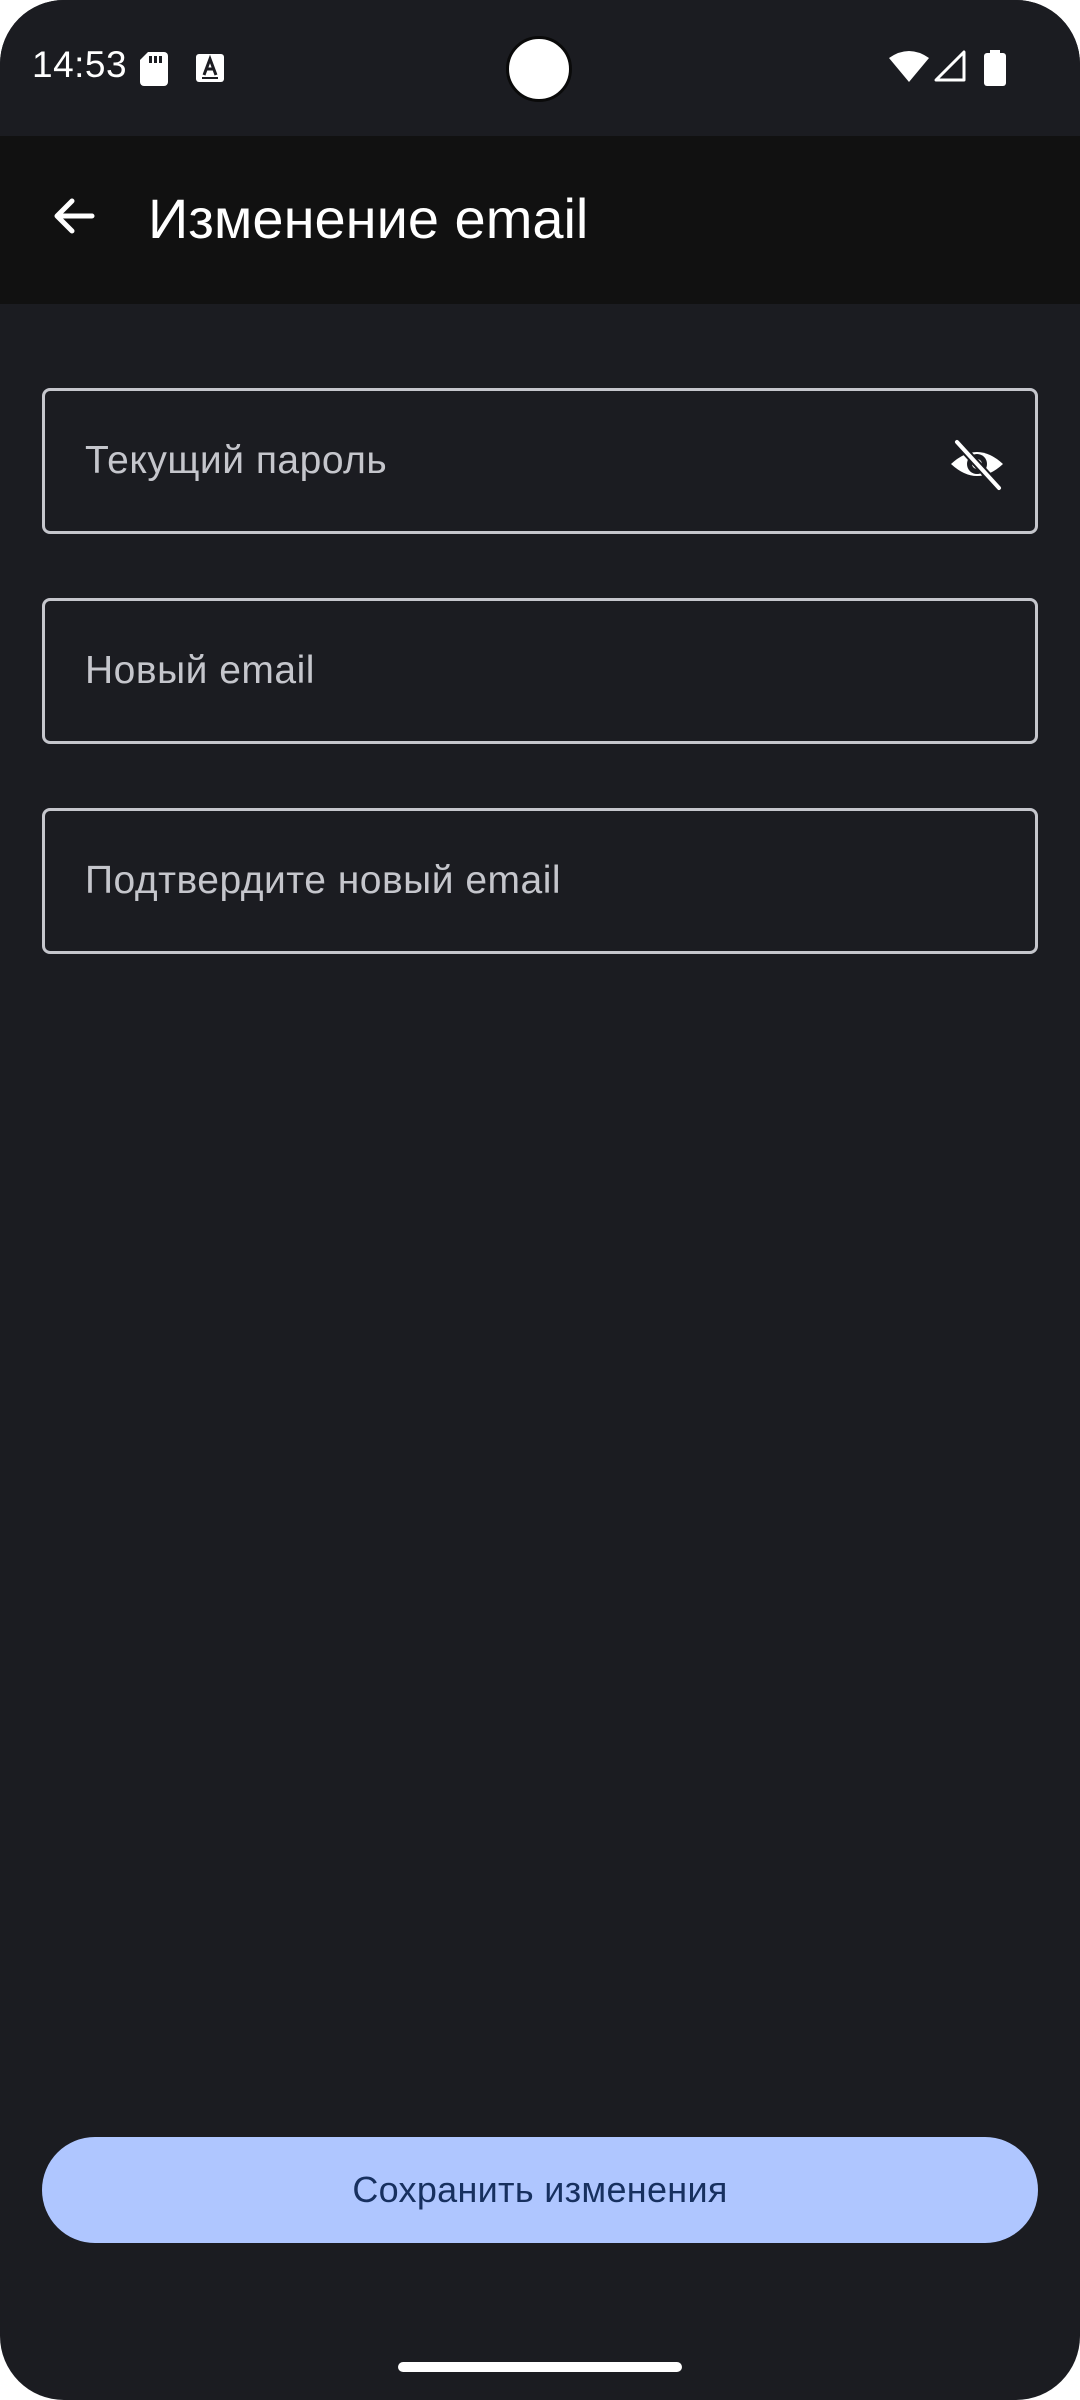 This screenshot has width=1080, height=2400. I want to click on current-password-input, so click(540, 461).